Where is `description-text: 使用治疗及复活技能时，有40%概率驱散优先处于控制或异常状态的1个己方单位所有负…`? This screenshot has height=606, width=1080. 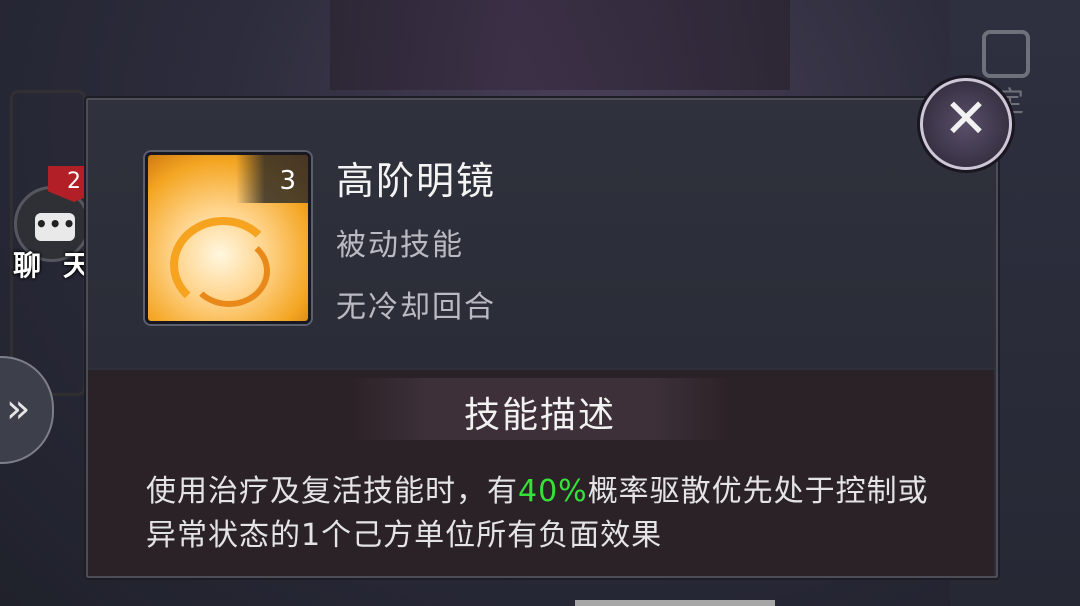 description-text: 使用治疗及复活技能时，有40%概率驱散优先处于控制或异常状态的1个己方单位所有负… is located at coordinates (546, 514).